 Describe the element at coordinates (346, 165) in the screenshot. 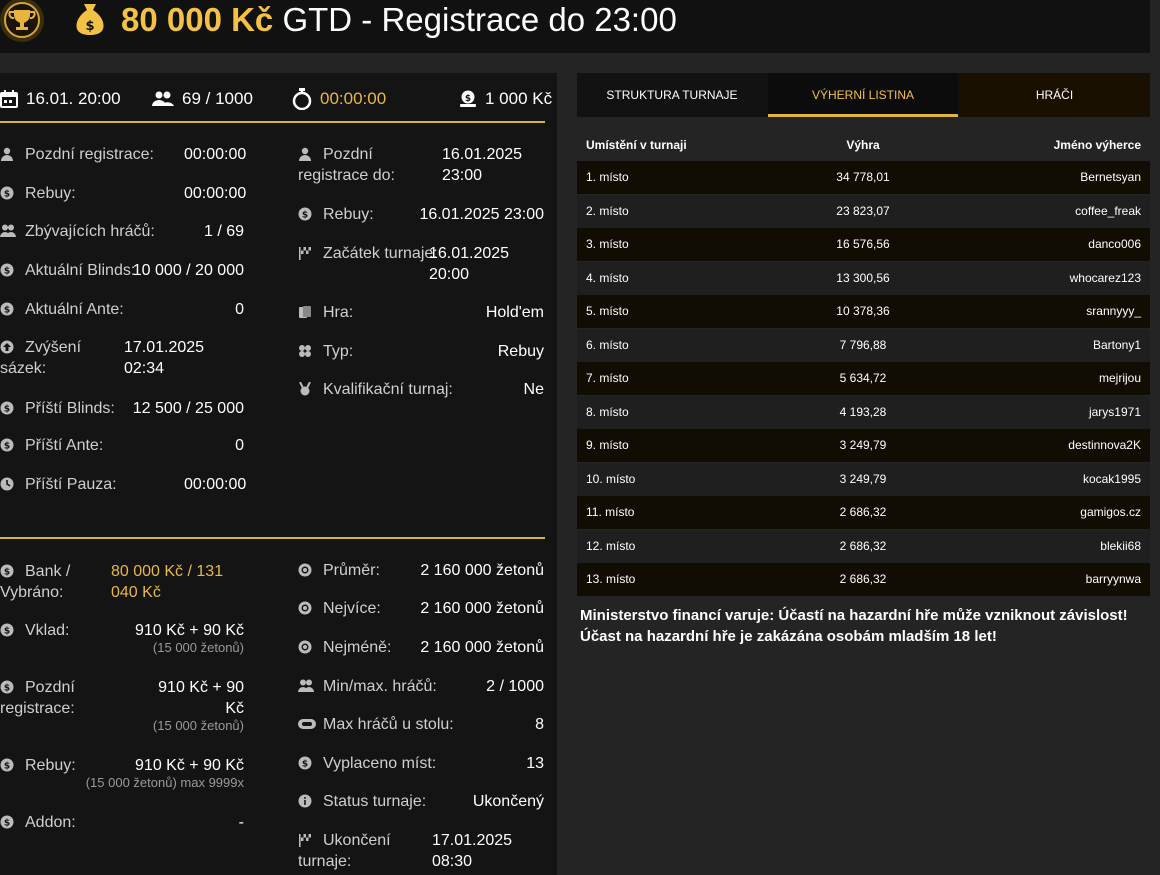

I see `stat-label: Pozdní registrace do:` at that location.